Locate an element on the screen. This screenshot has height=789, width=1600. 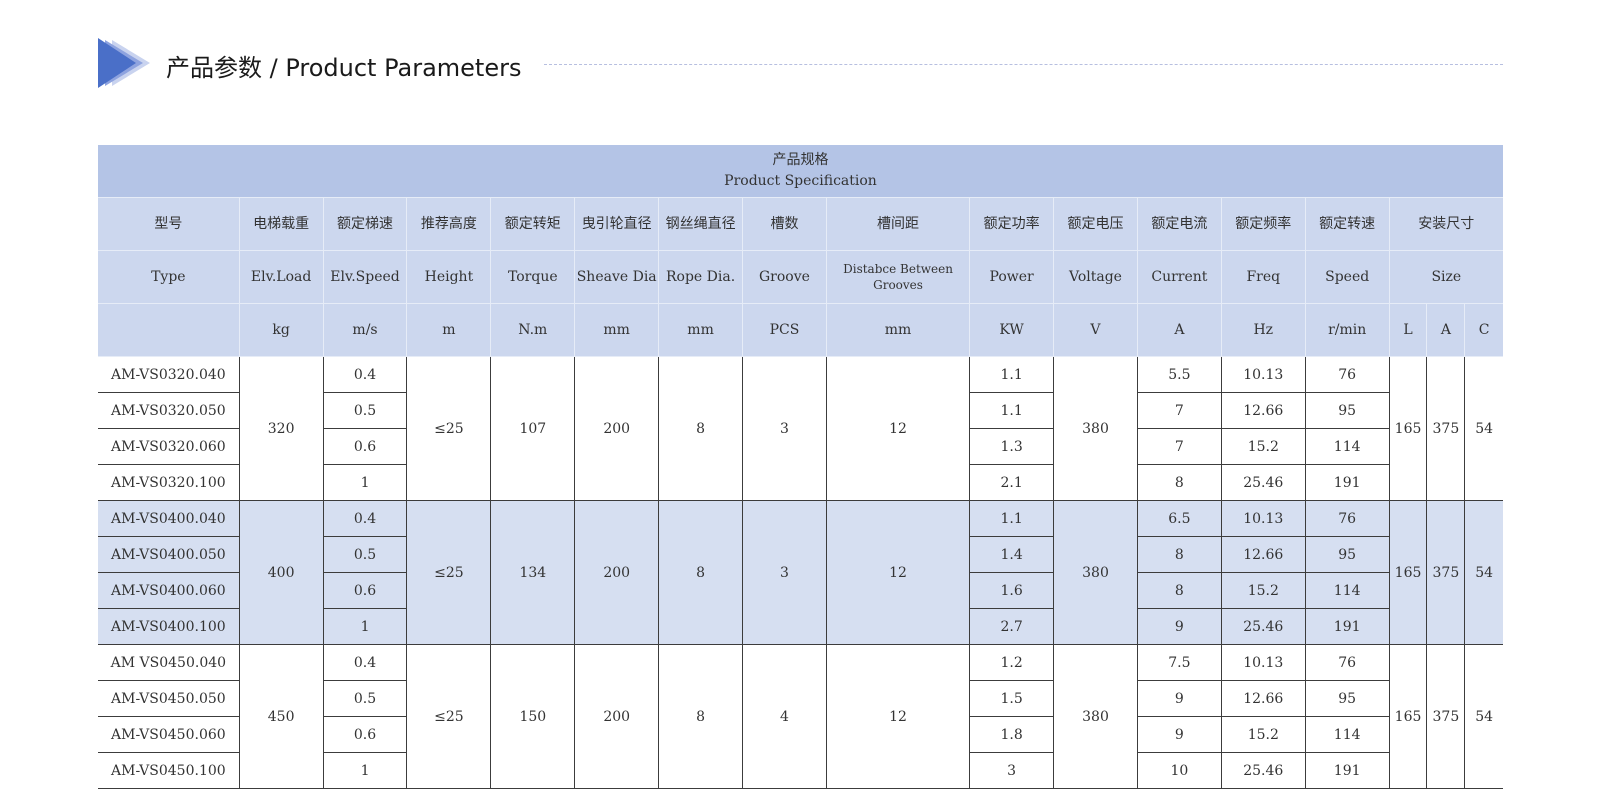
power-cell: 2.1 is located at coordinates (1012, 482).